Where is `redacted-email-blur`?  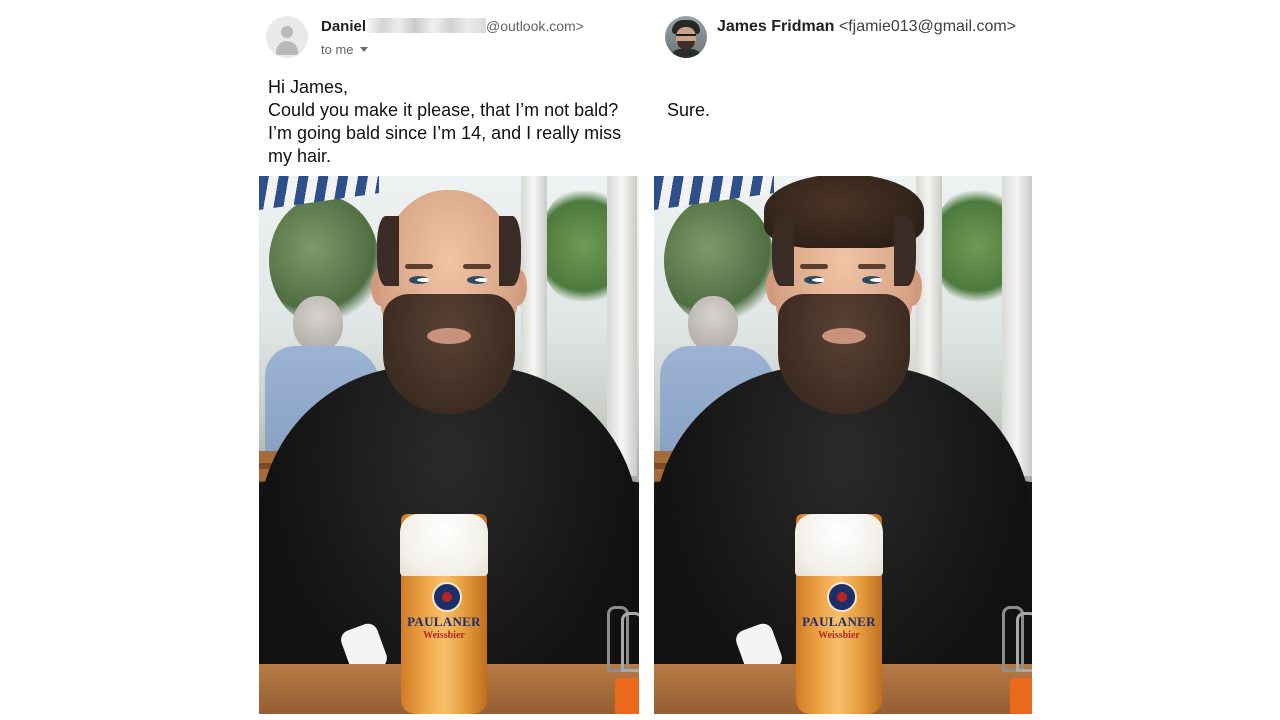
redacted-email-blur is located at coordinates (427, 25).